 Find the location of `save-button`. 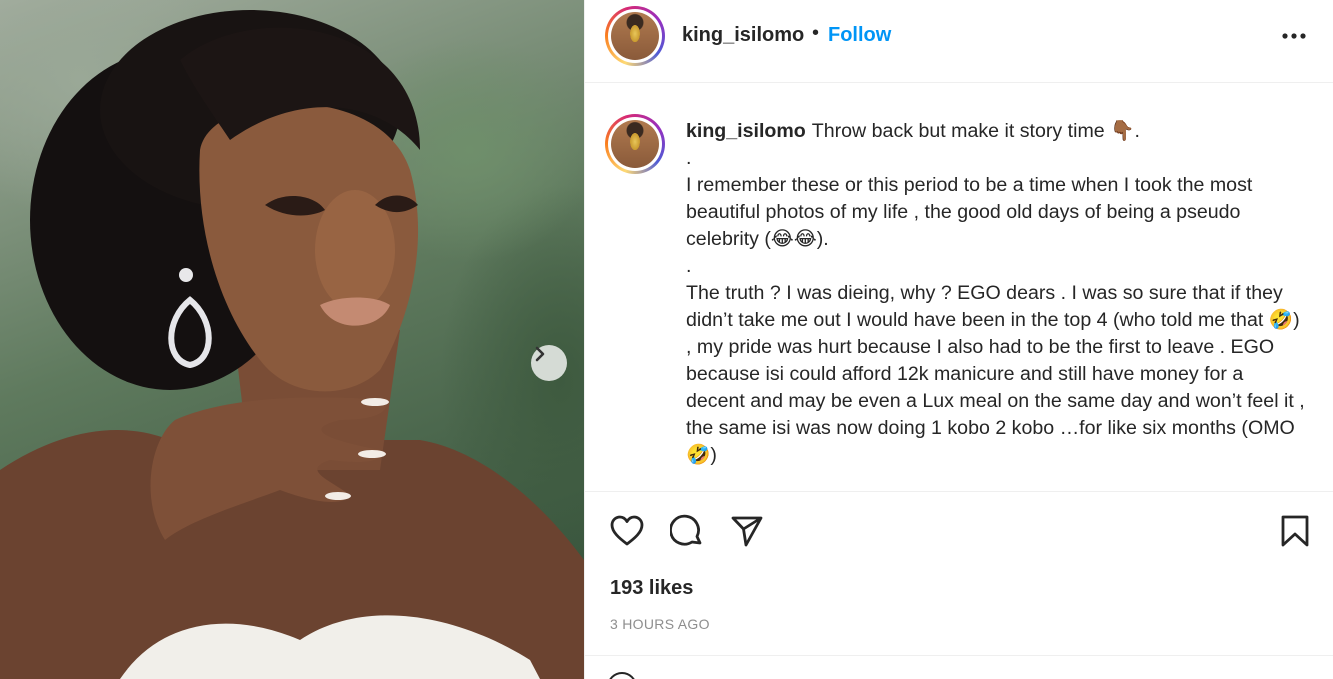

save-button is located at coordinates (1295, 533).